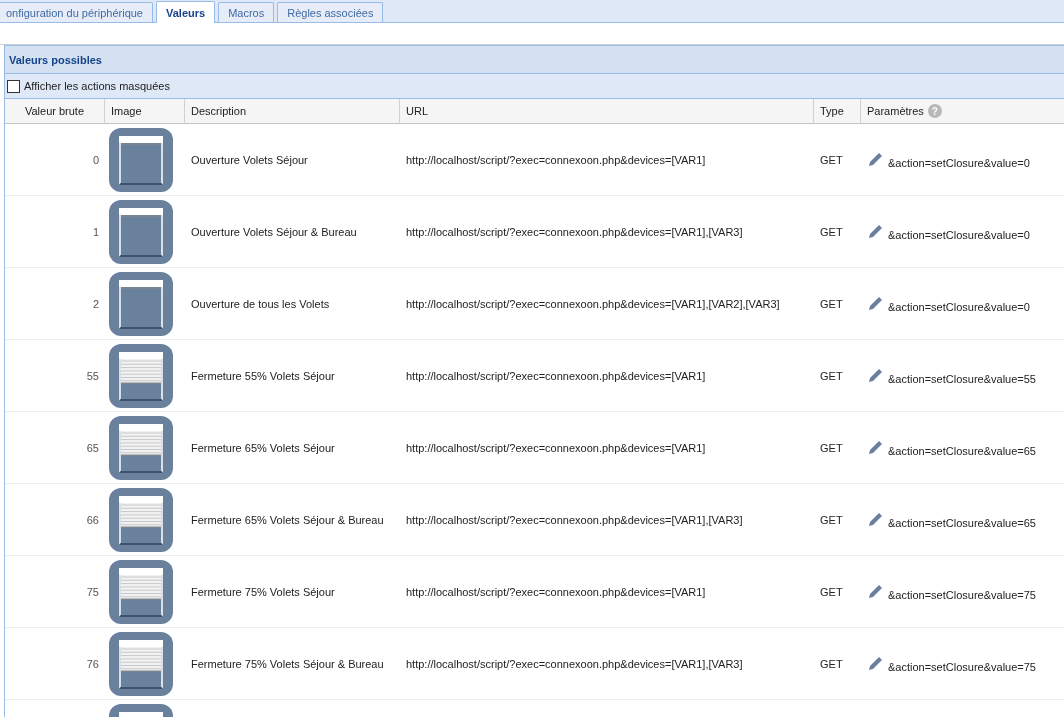 The width and height of the screenshot is (1064, 717). I want to click on table-cell: Fermeture 65% Volets Séjour, so click(263, 447).